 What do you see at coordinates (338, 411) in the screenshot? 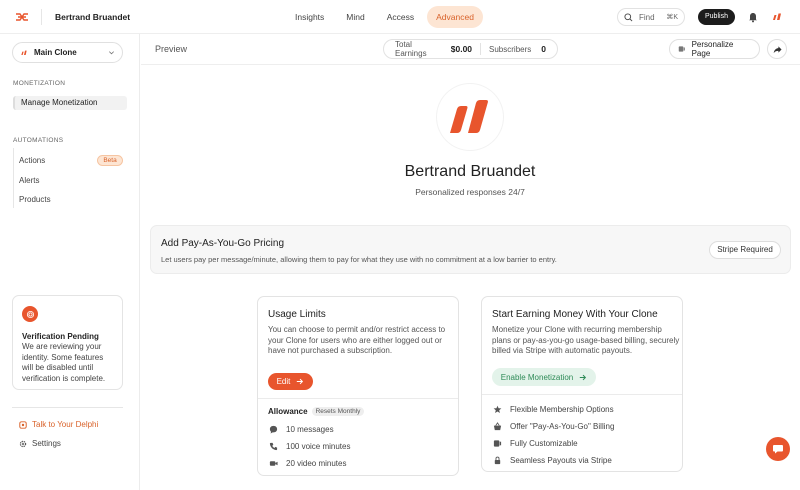
I see `resets-monthly-badge: Resets Monthly` at bounding box center [338, 411].